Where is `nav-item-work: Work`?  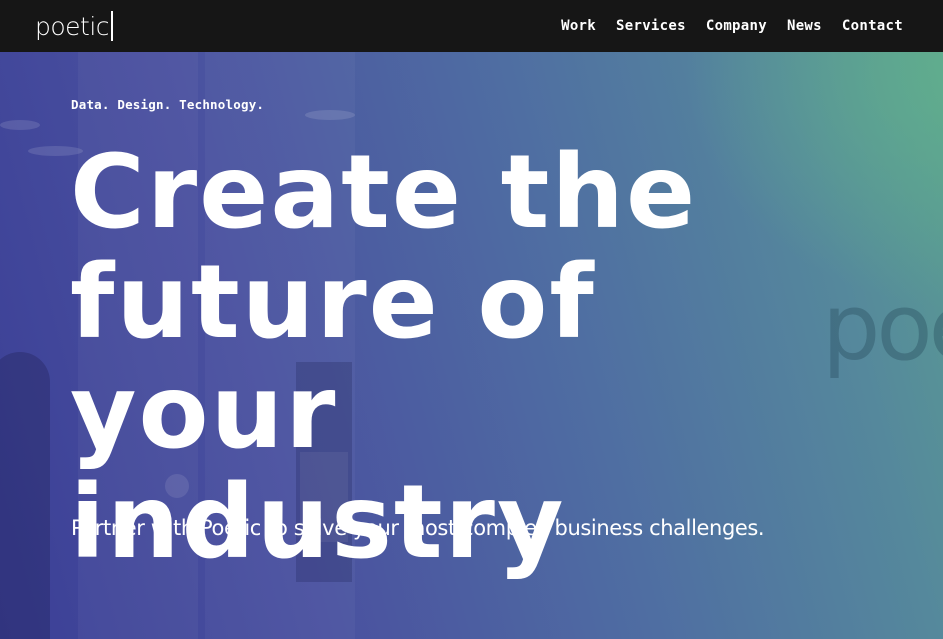
nav-item-work: Work is located at coordinates (578, 26).